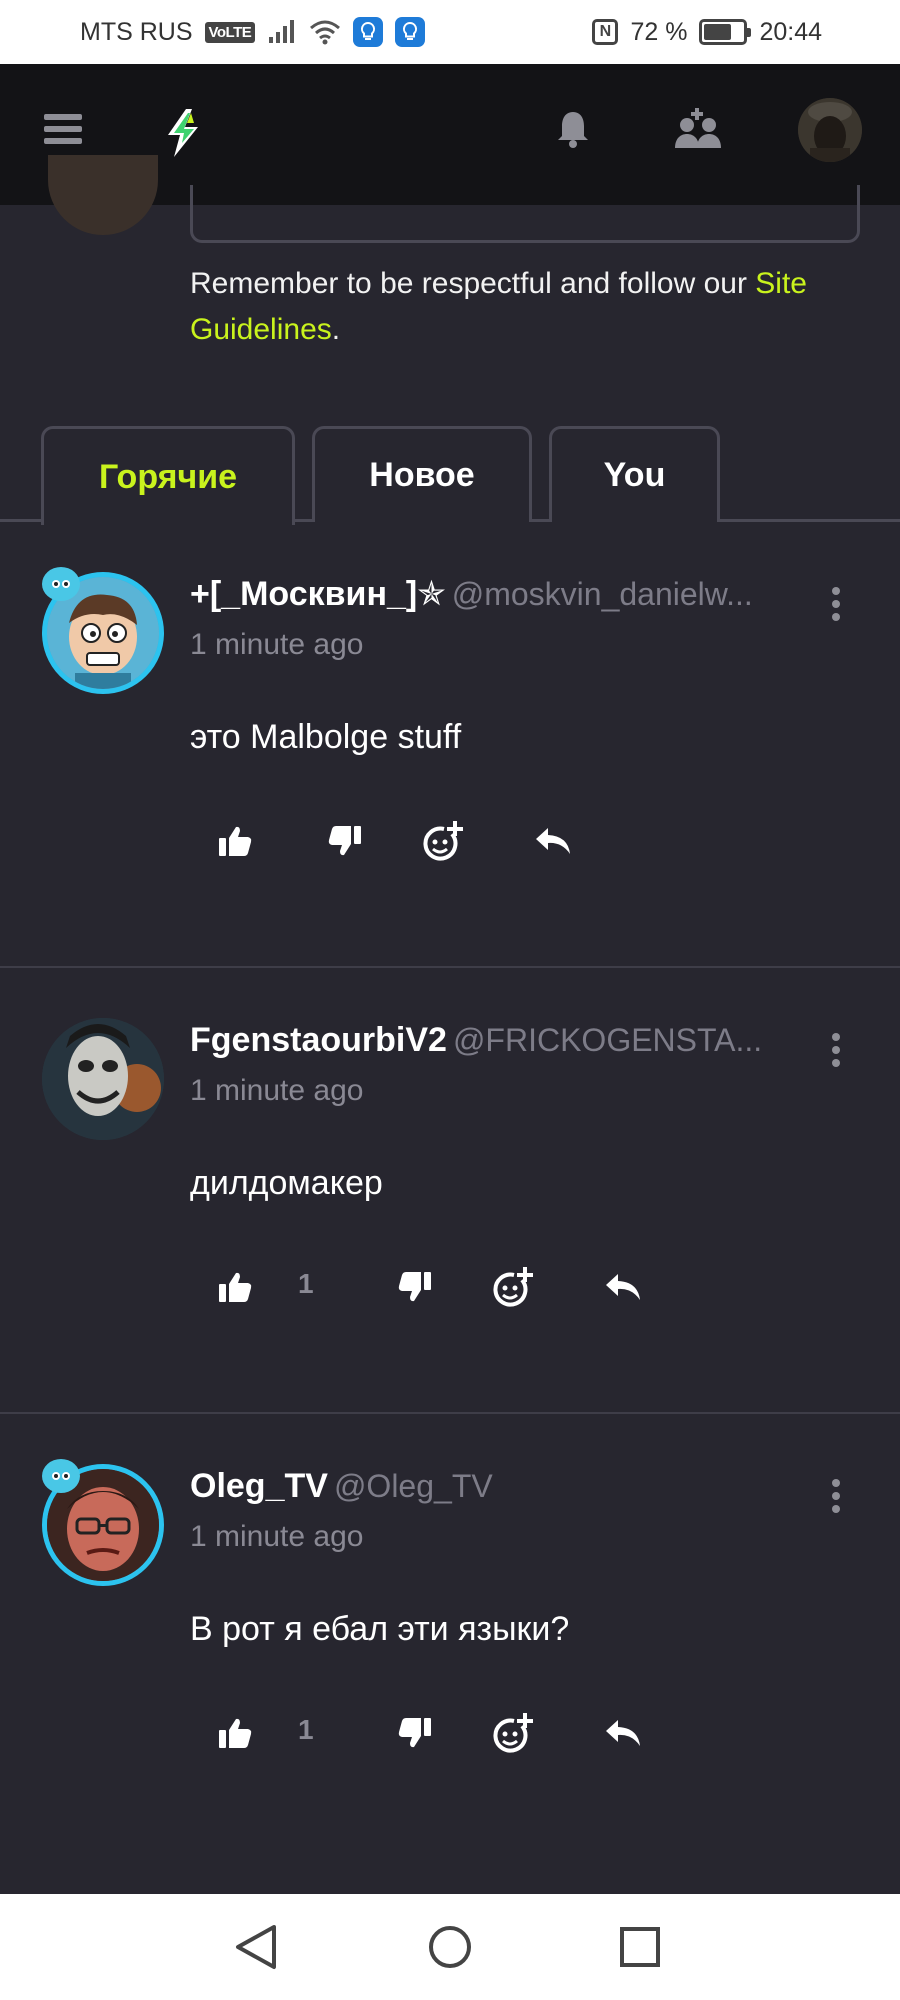  I want to click on tab-you: You, so click(634, 474).